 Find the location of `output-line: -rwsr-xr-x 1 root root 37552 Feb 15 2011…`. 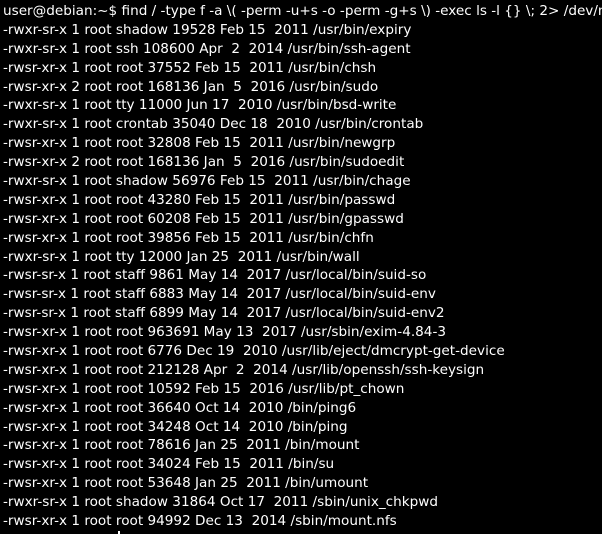

output-line: -rwsr-xr-x 1 root root 37552 Feb 15 2011… is located at coordinates (190, 67).